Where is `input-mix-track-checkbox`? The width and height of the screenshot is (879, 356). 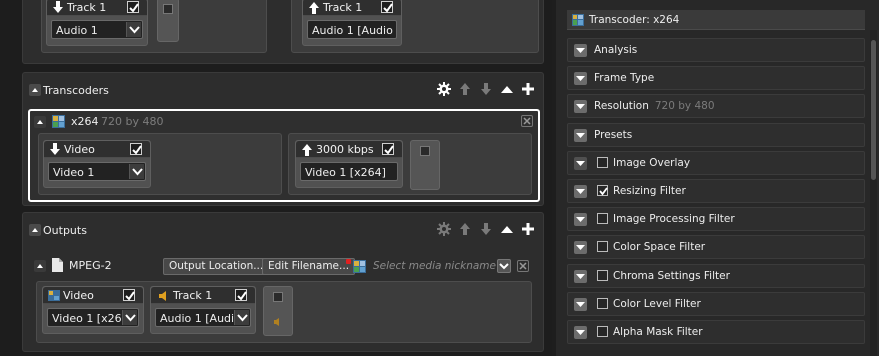
input-mix-track-checkbox is located at coordinates (387, 7).